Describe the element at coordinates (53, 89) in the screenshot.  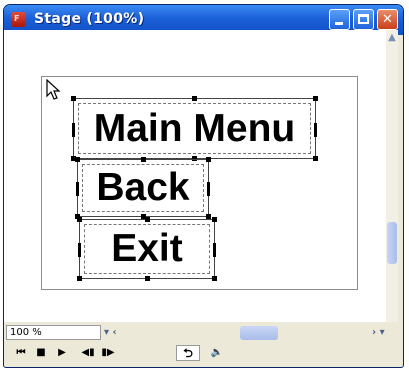
I see `arrow-cursor-icon` at that location.